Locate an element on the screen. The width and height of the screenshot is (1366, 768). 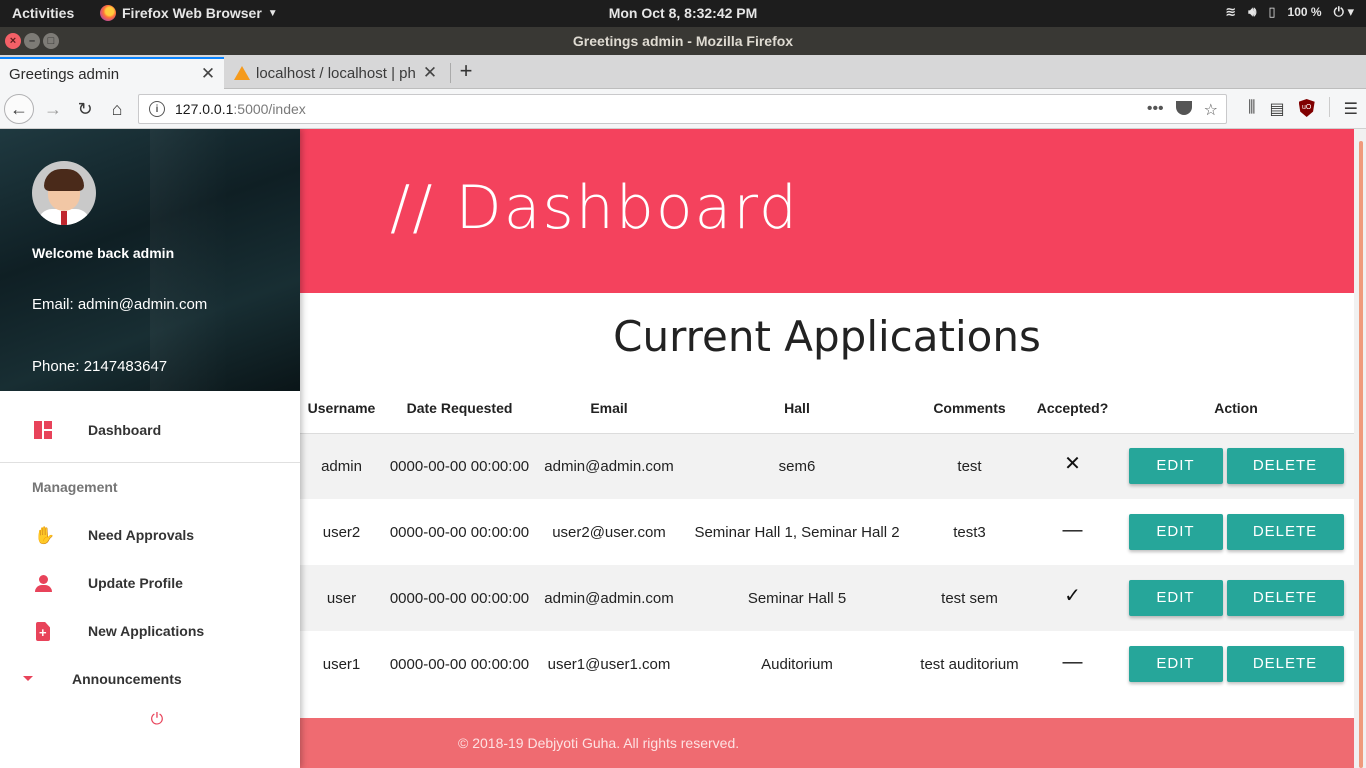
sidebar-item-new-applications: New Applications is located at coordinates (150, 631).